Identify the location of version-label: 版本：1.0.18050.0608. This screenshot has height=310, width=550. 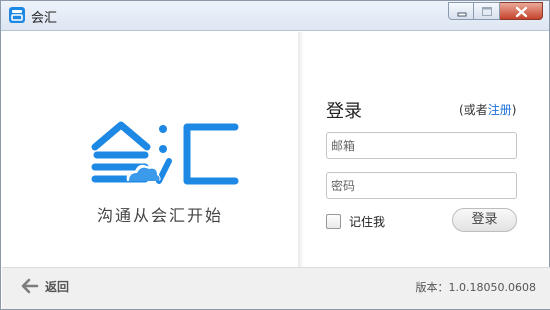
(475, 287).